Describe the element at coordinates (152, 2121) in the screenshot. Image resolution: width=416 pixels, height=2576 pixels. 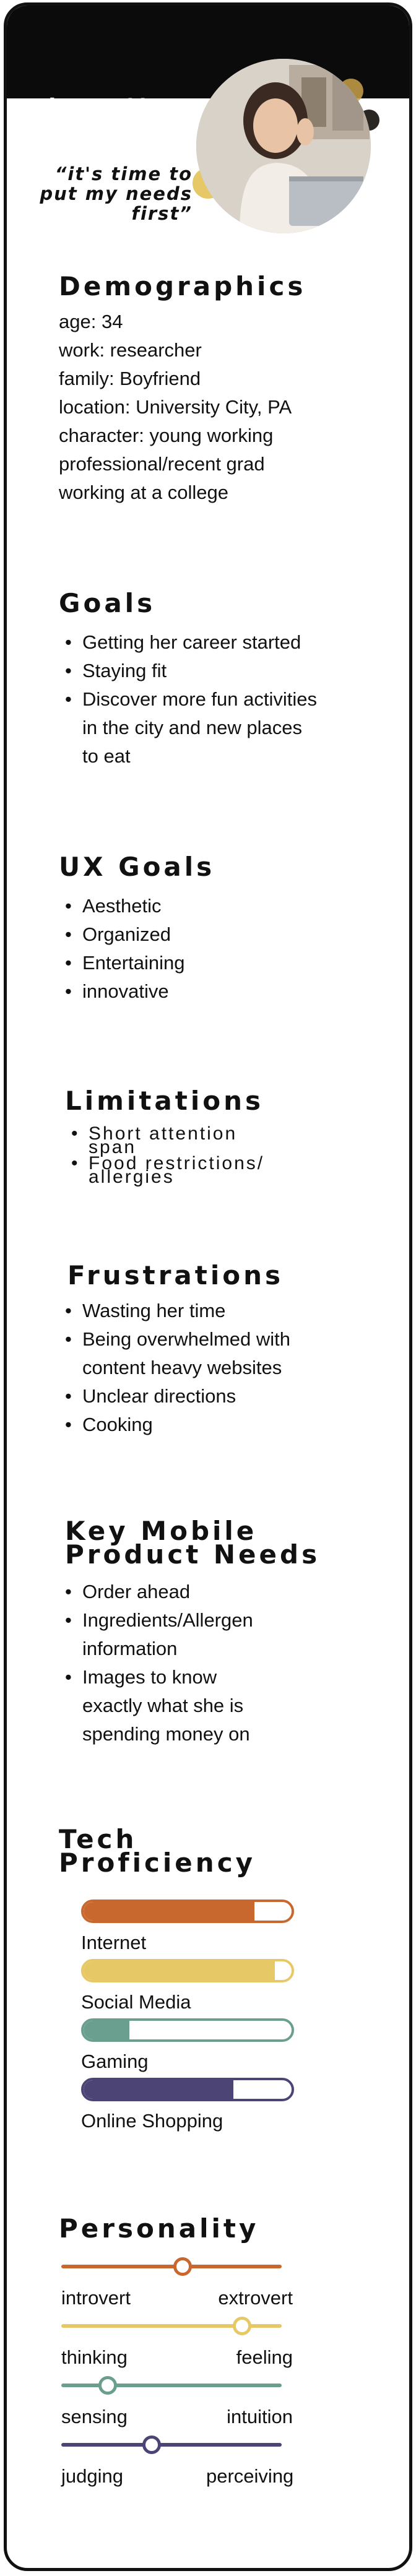
I see `tech-bar-label: Online Shopping` at that location.